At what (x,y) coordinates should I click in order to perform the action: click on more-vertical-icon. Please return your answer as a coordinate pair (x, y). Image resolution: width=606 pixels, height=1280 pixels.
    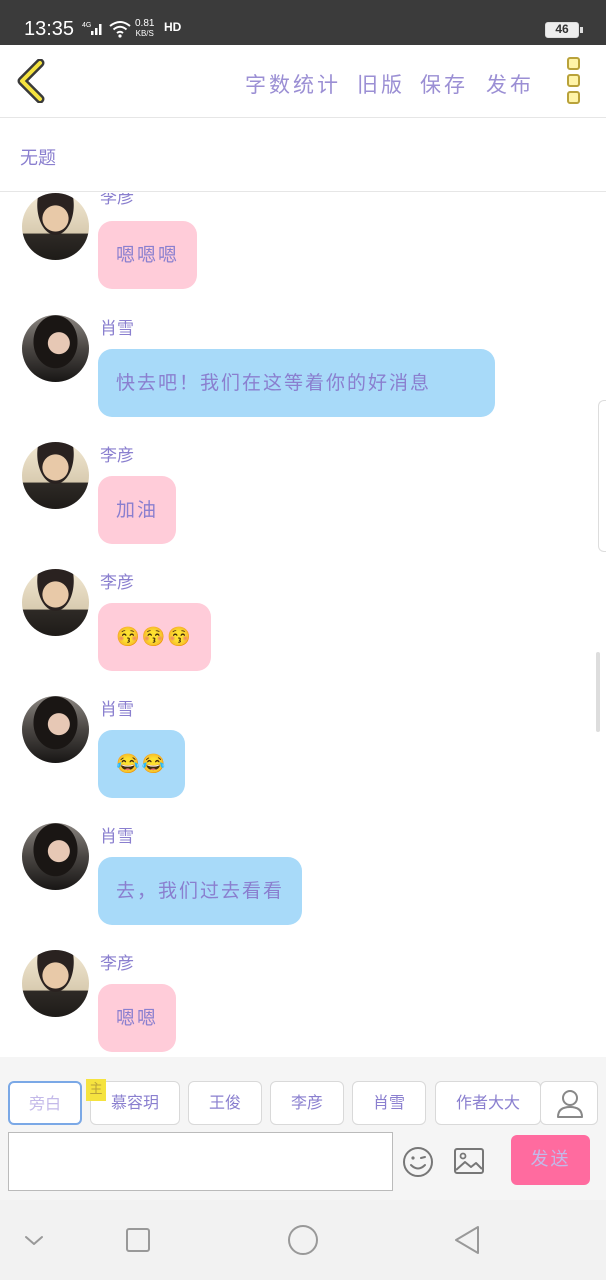
    Looking at the image, I should click on (573, 82).